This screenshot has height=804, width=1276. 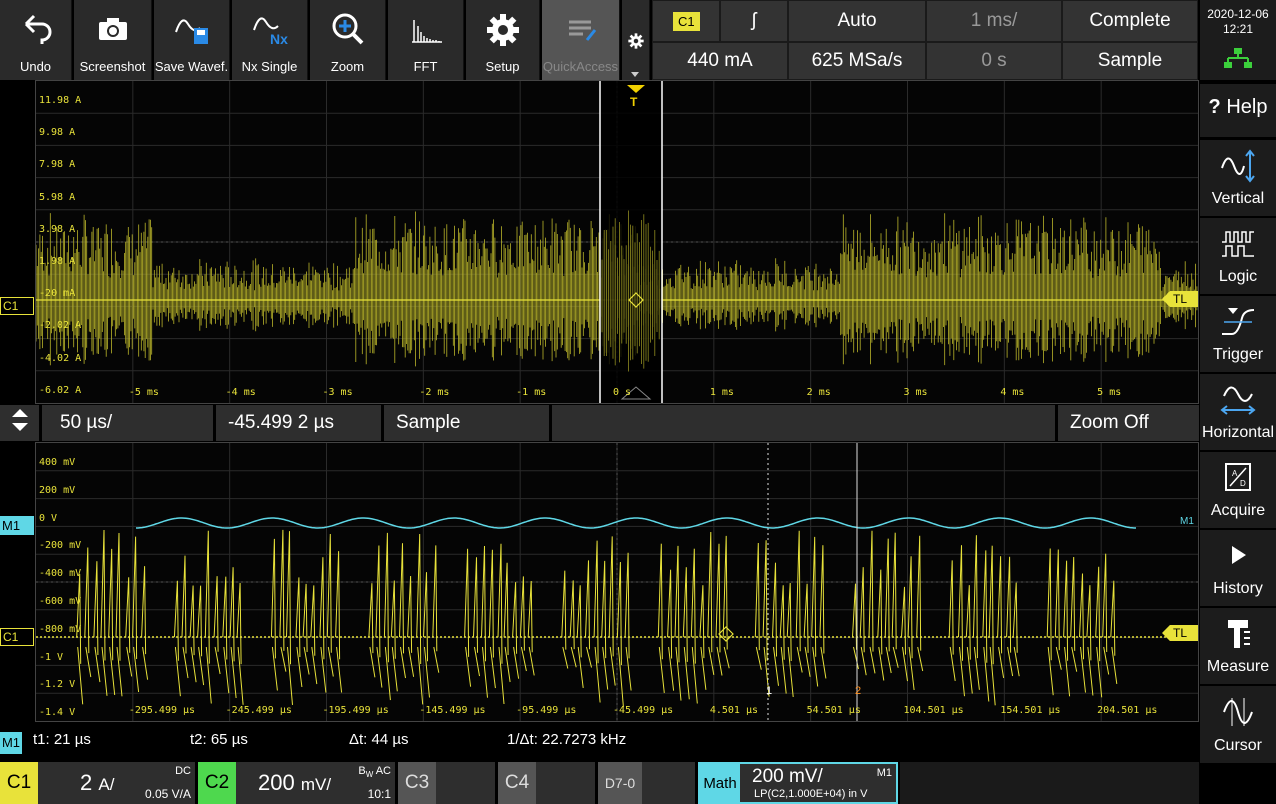 I want to click on math-trace-label: M1, so click(x=1187, y=521).